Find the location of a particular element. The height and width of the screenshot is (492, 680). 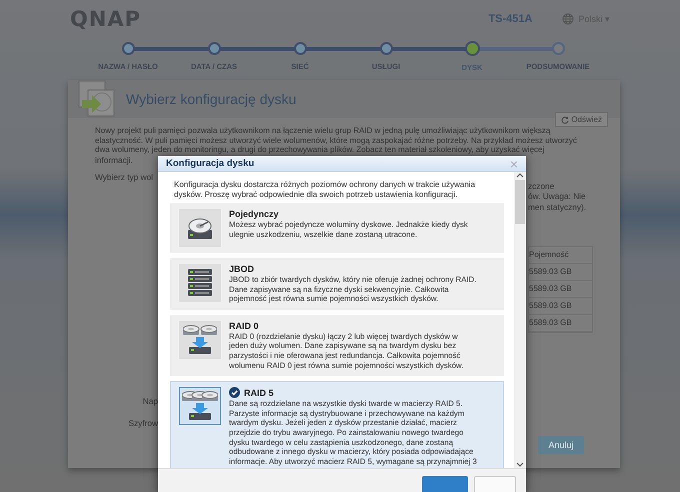

disk-stack-icon is located at coordinates (200, 283).